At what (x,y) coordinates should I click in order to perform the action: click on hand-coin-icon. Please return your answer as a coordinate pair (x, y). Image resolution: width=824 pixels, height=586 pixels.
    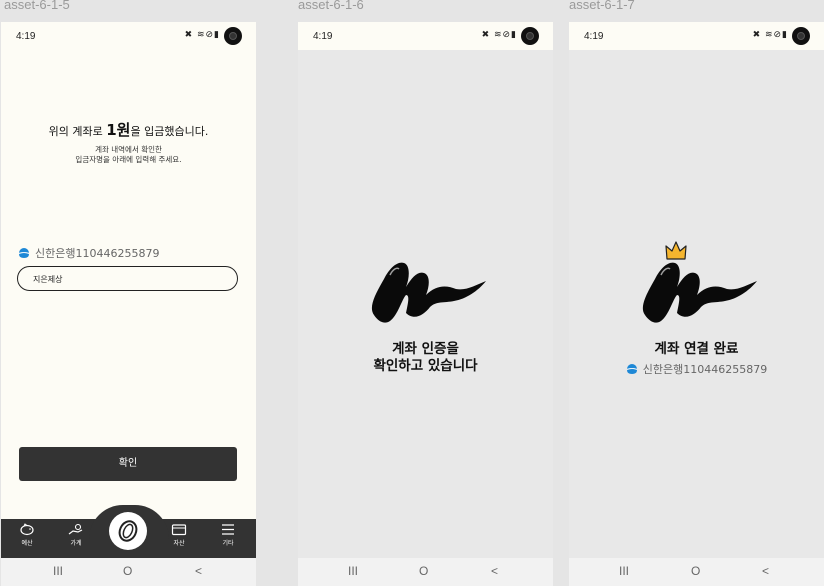
    Looking at the image, I should click on (75, 529).